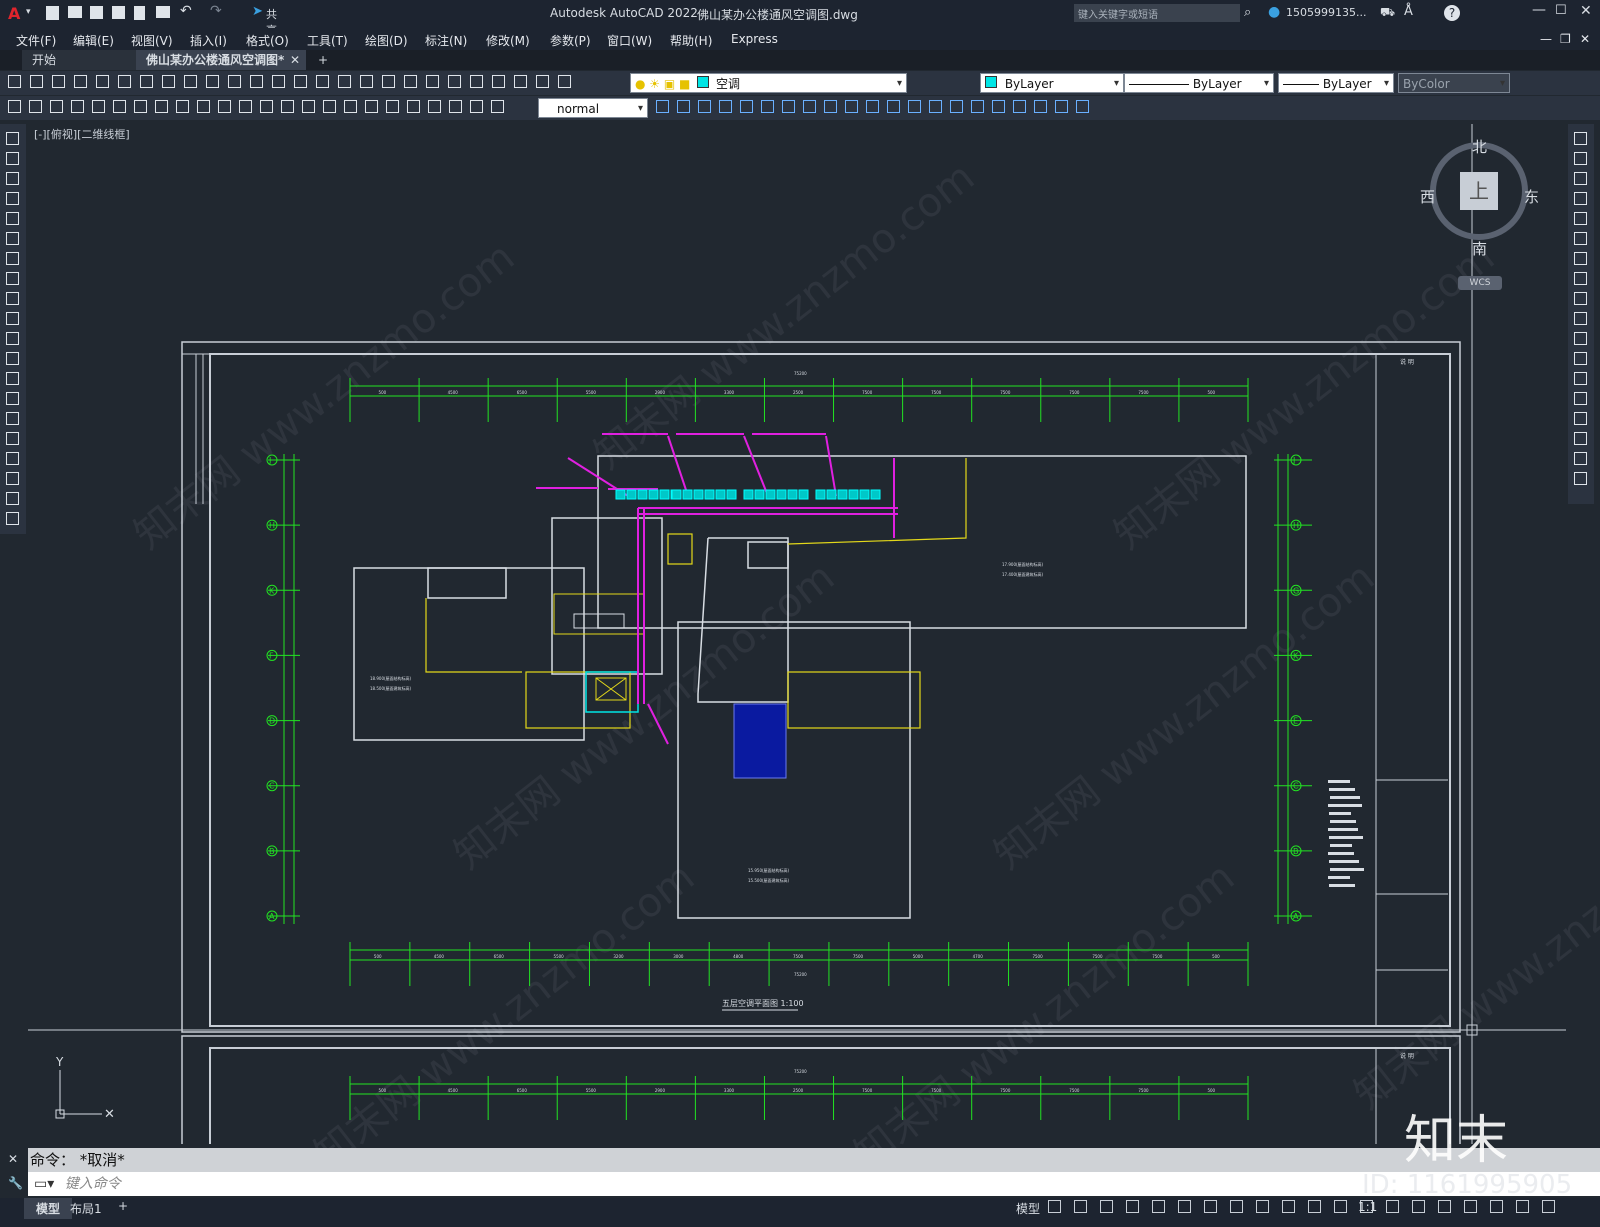  I want to click on command-prompt-icon: ▭▾, so click(44, 1184).